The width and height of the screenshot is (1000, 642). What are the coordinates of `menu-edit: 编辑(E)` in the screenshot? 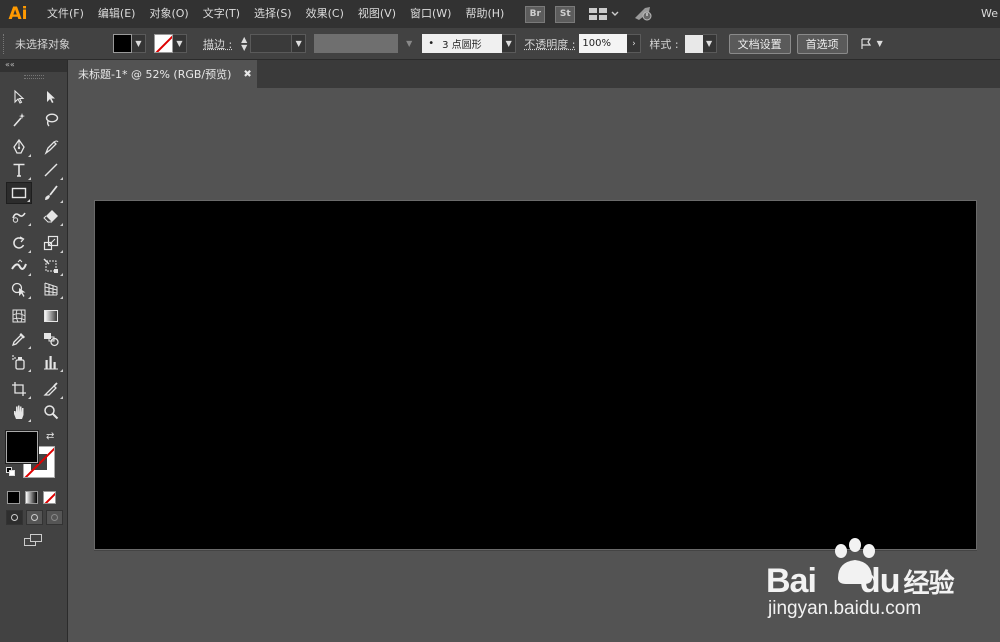 It's located at (117, 14).